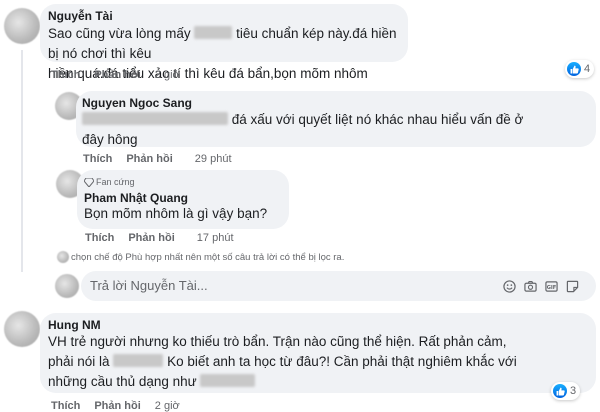 This screenshot has height=412, width=600. I want to click on reaction-number: 3, so click(573, 391).